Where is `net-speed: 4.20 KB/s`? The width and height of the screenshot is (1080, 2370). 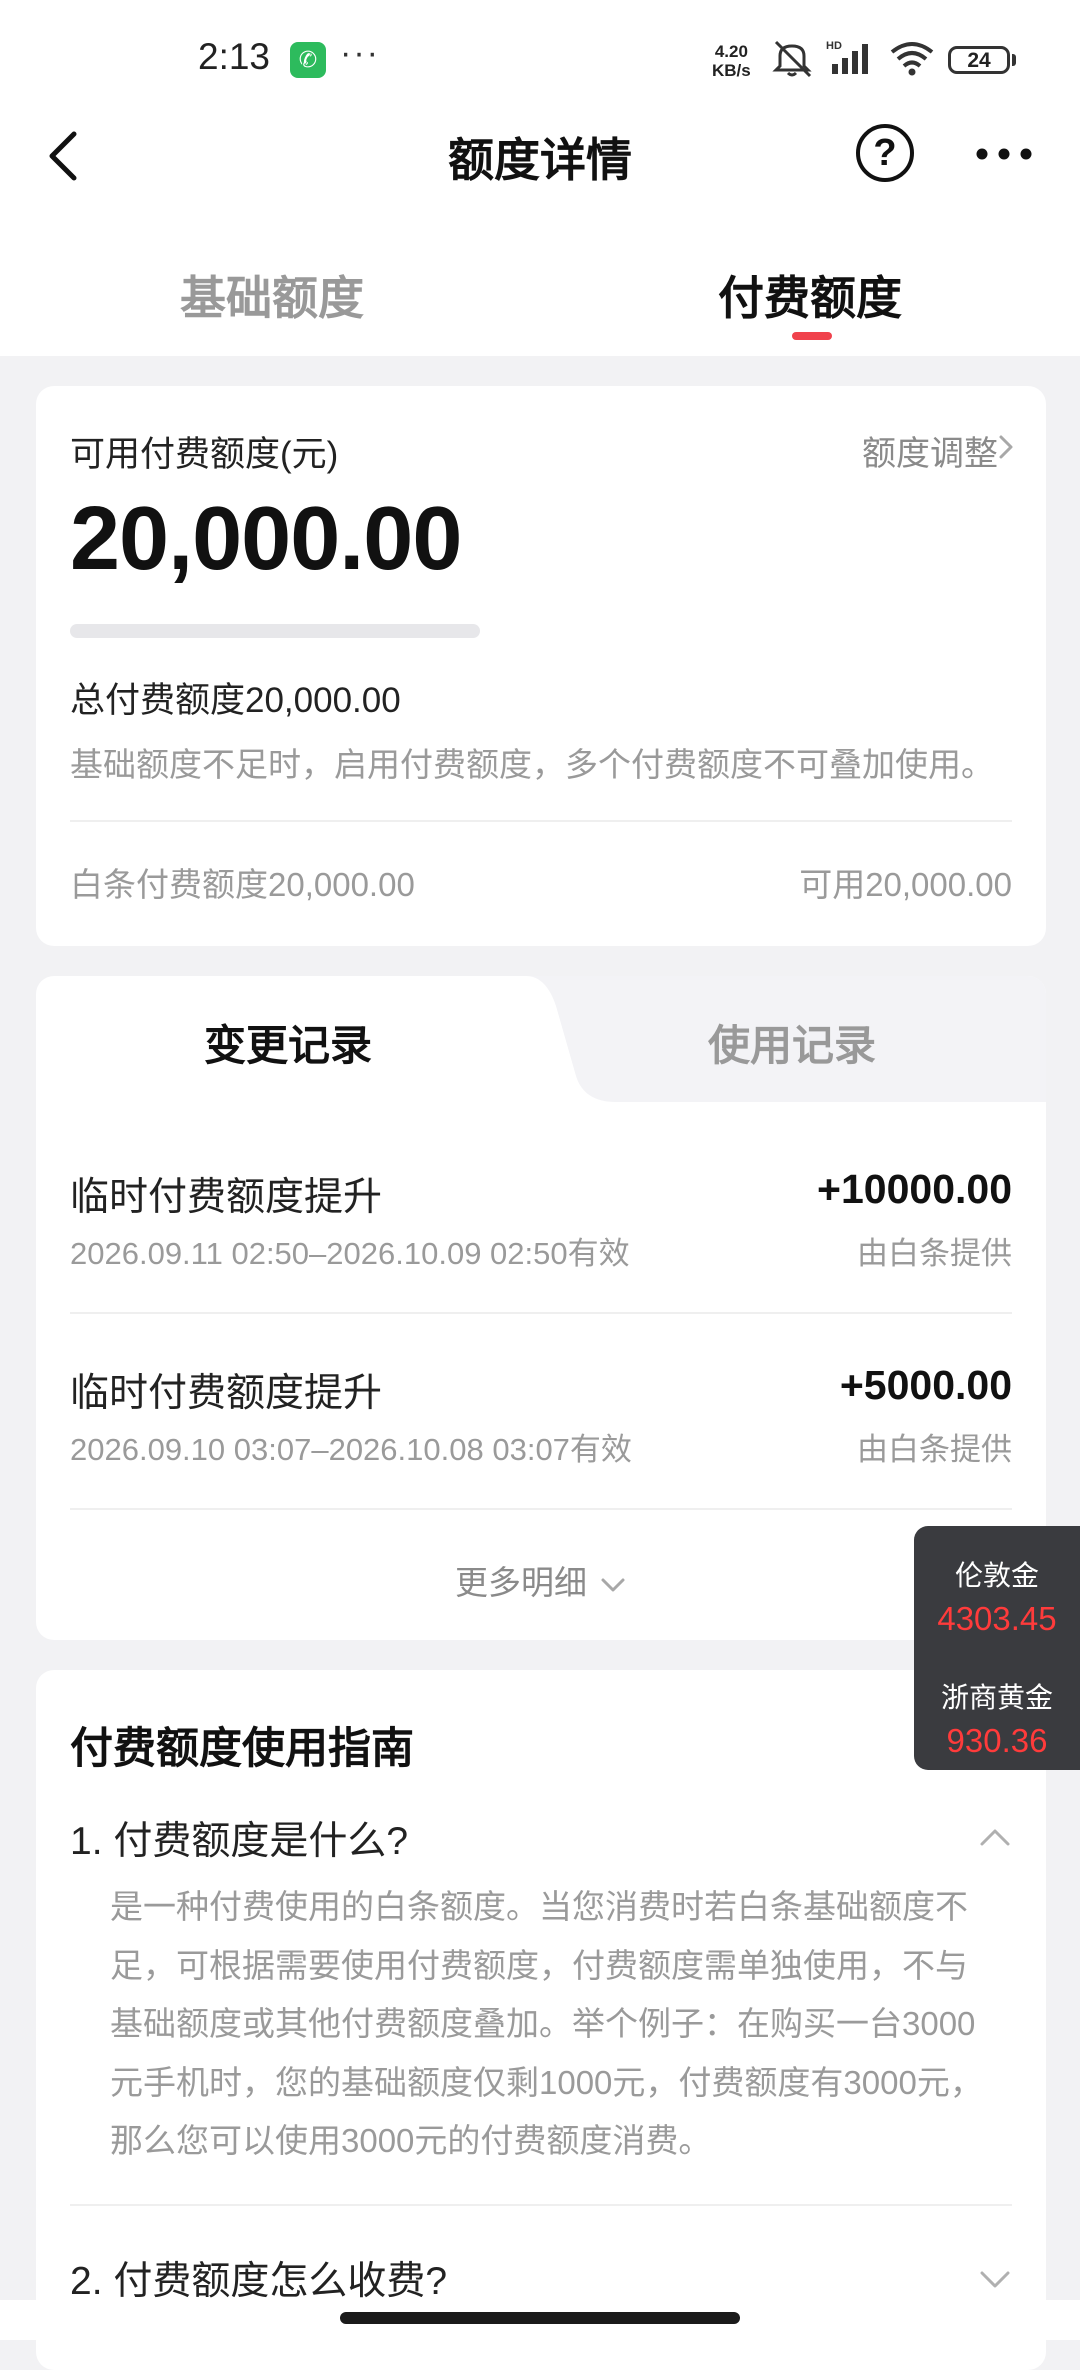
net-speed: 4.20 KB/s is located at coordinates (731, 61).